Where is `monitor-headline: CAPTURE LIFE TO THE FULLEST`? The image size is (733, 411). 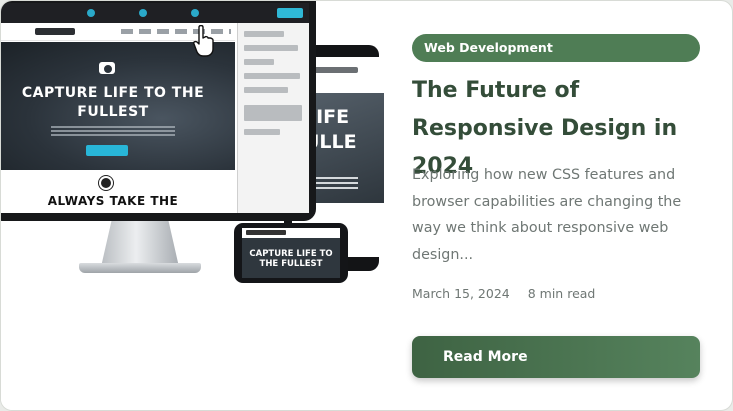
monitor-headline: CAPTURE LIFE TO THE FULLEST is located at coordinates (113, 102).